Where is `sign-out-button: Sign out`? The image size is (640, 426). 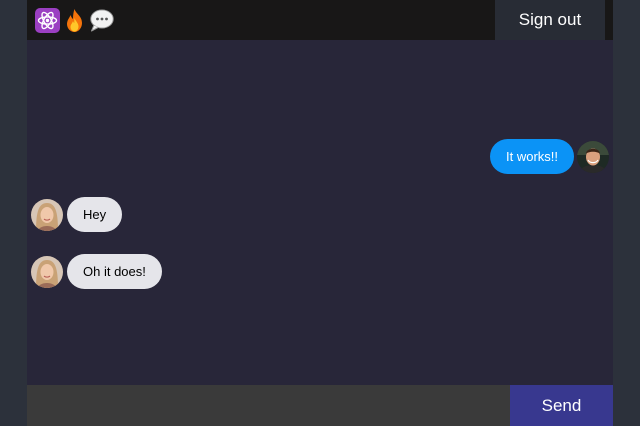 sign-out-button: Sign out is located at coordinates (550, 20).